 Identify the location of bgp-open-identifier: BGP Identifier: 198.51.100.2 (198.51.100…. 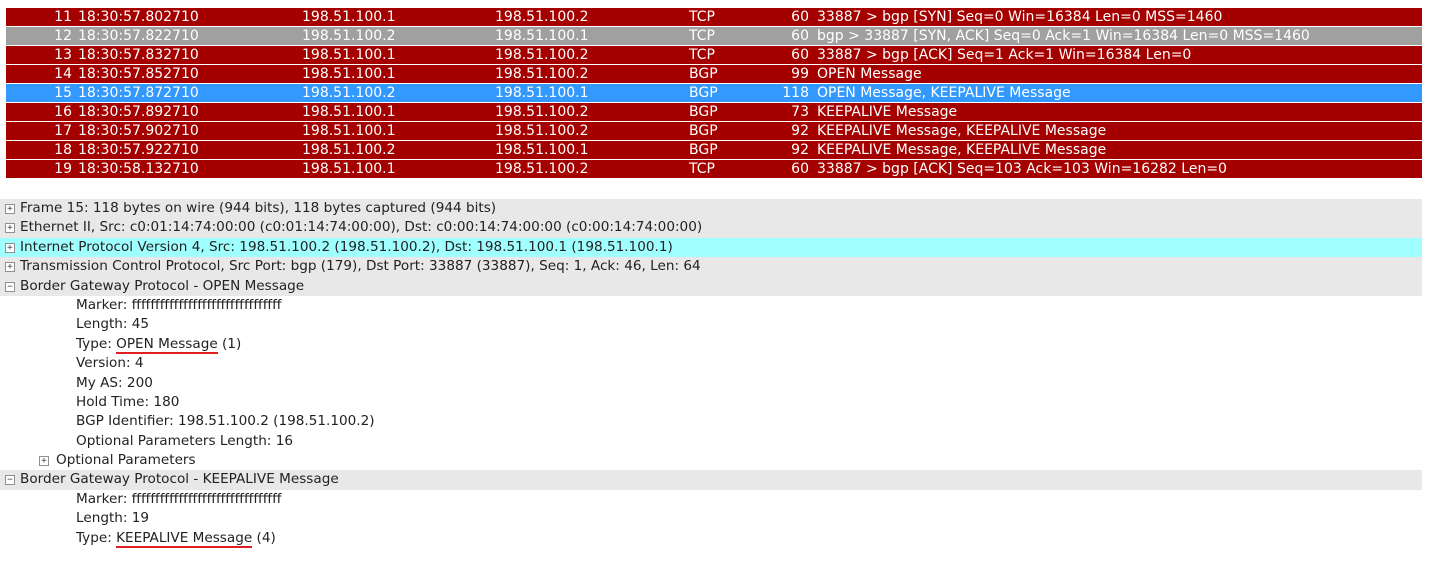
(711, 421).